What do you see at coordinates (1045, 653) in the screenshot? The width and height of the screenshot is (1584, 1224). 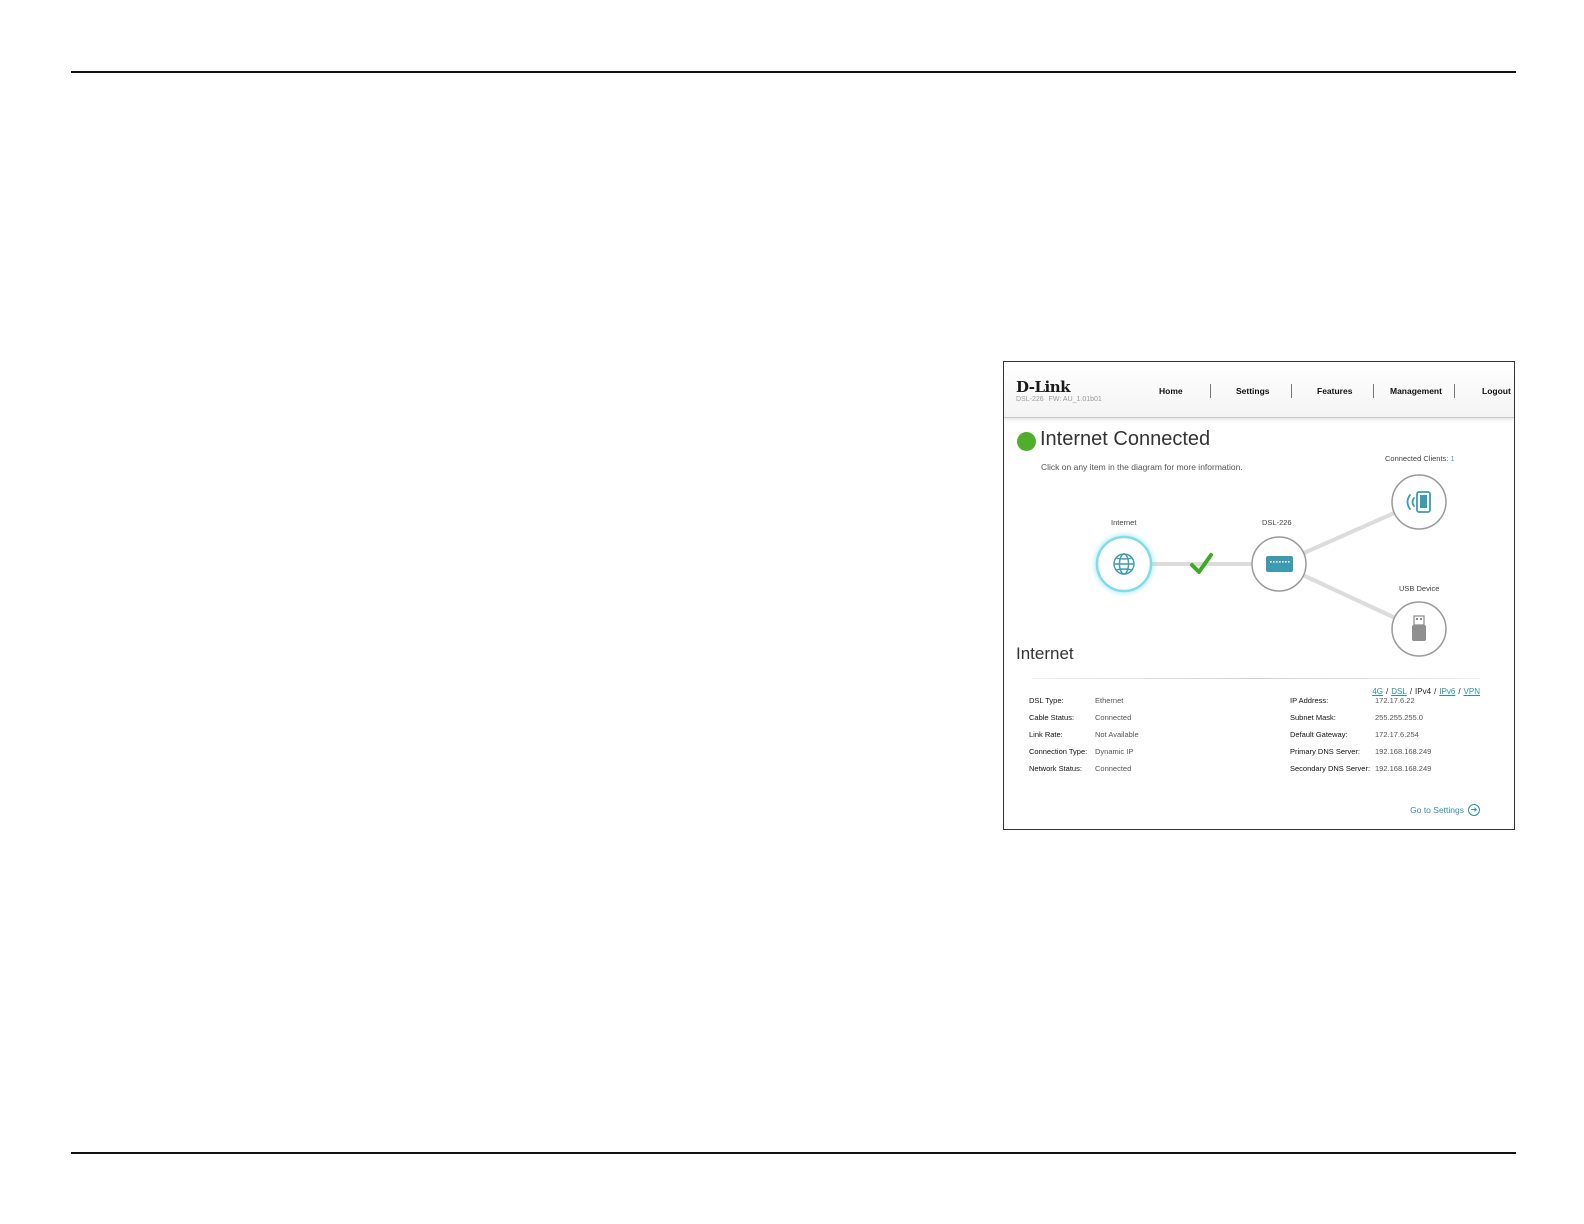 I see `section-title: Internet` at bounding box center [1045, 653].